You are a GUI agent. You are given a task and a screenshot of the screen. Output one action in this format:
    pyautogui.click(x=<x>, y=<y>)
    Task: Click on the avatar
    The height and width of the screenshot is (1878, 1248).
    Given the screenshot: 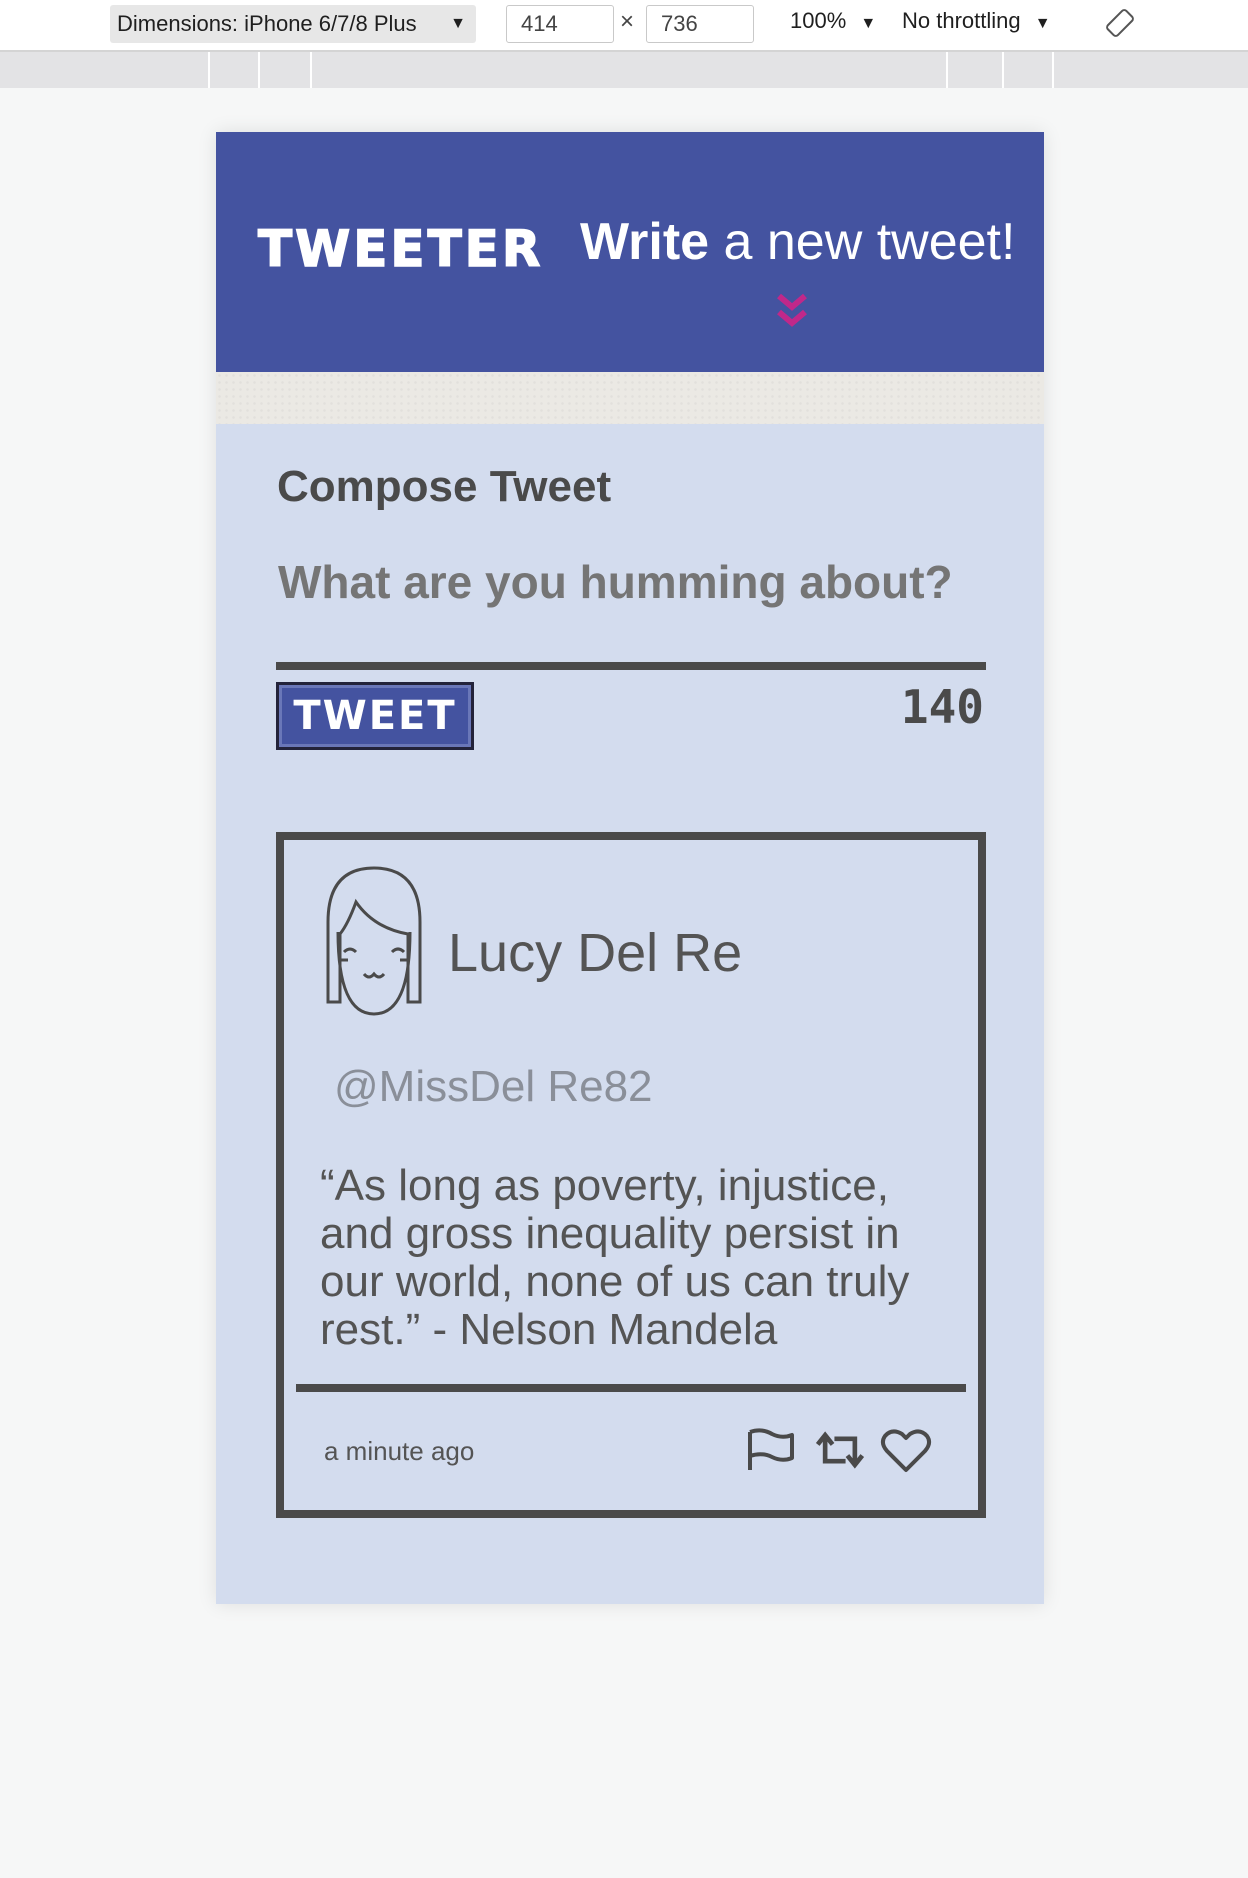 What is the action you would take?
    pyautogui.click(x=374, y=941)
    